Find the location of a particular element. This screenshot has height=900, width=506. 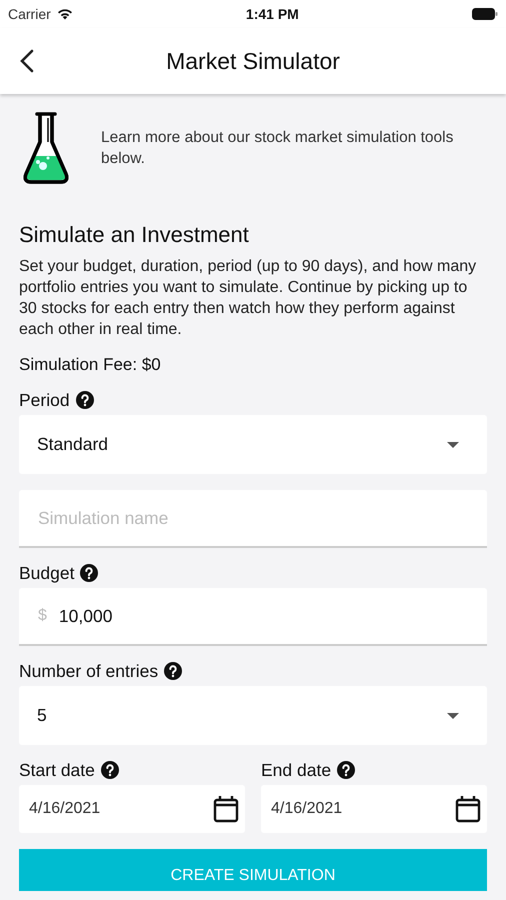

dropdown-field: 5 is located at coordinates (253, 715).